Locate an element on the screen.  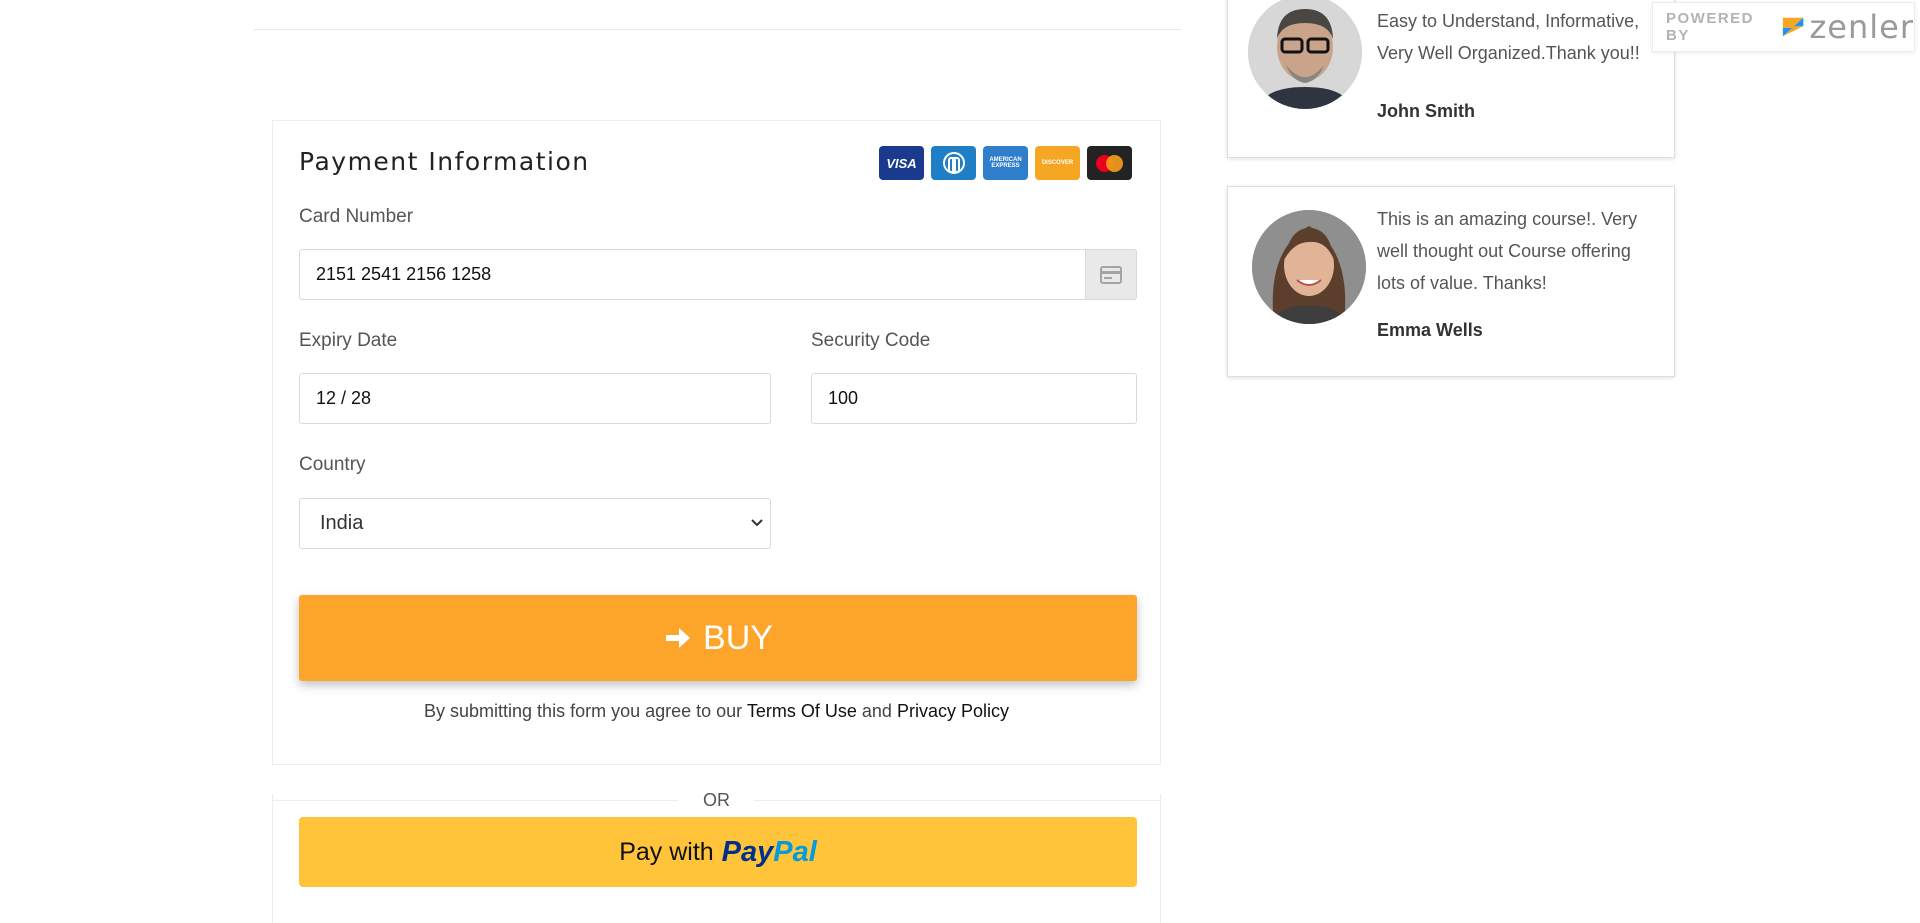
powered-by-badge: POWERED BY zenler is located at coordinates (1783, 27).